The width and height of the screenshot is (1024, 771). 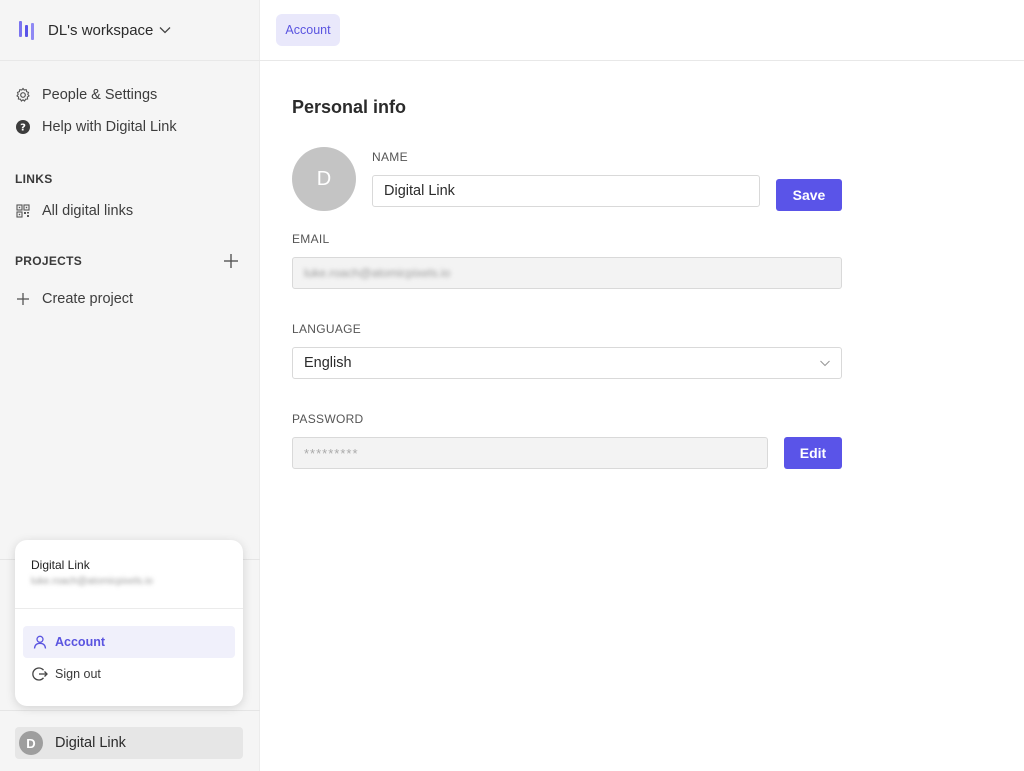 What do you see at coordinates (349, 107) in the screenshot?
I see `page-title: Personal info` at bounding box center [349, 107].